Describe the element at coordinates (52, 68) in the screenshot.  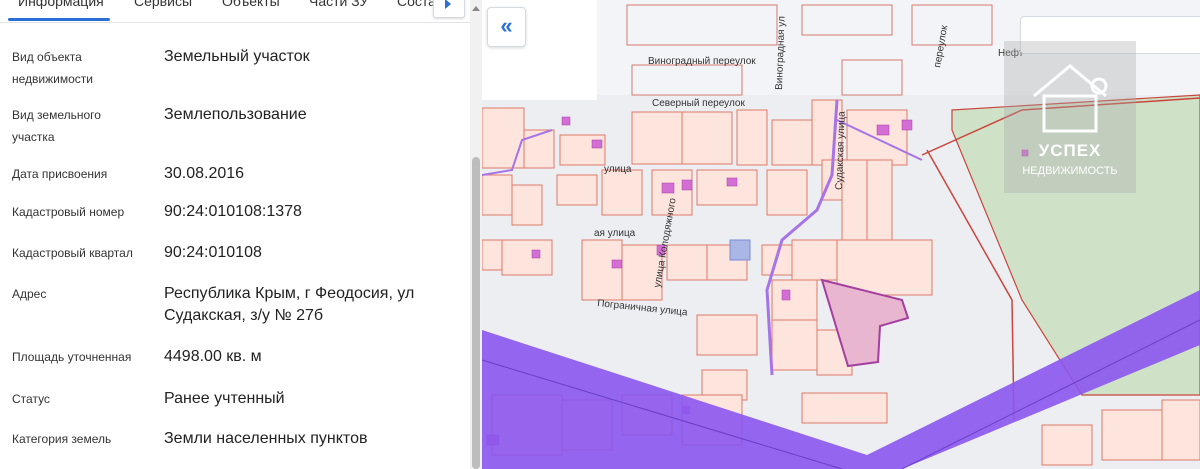
I see `info-label: Вид объекта недвижимости` at that location.